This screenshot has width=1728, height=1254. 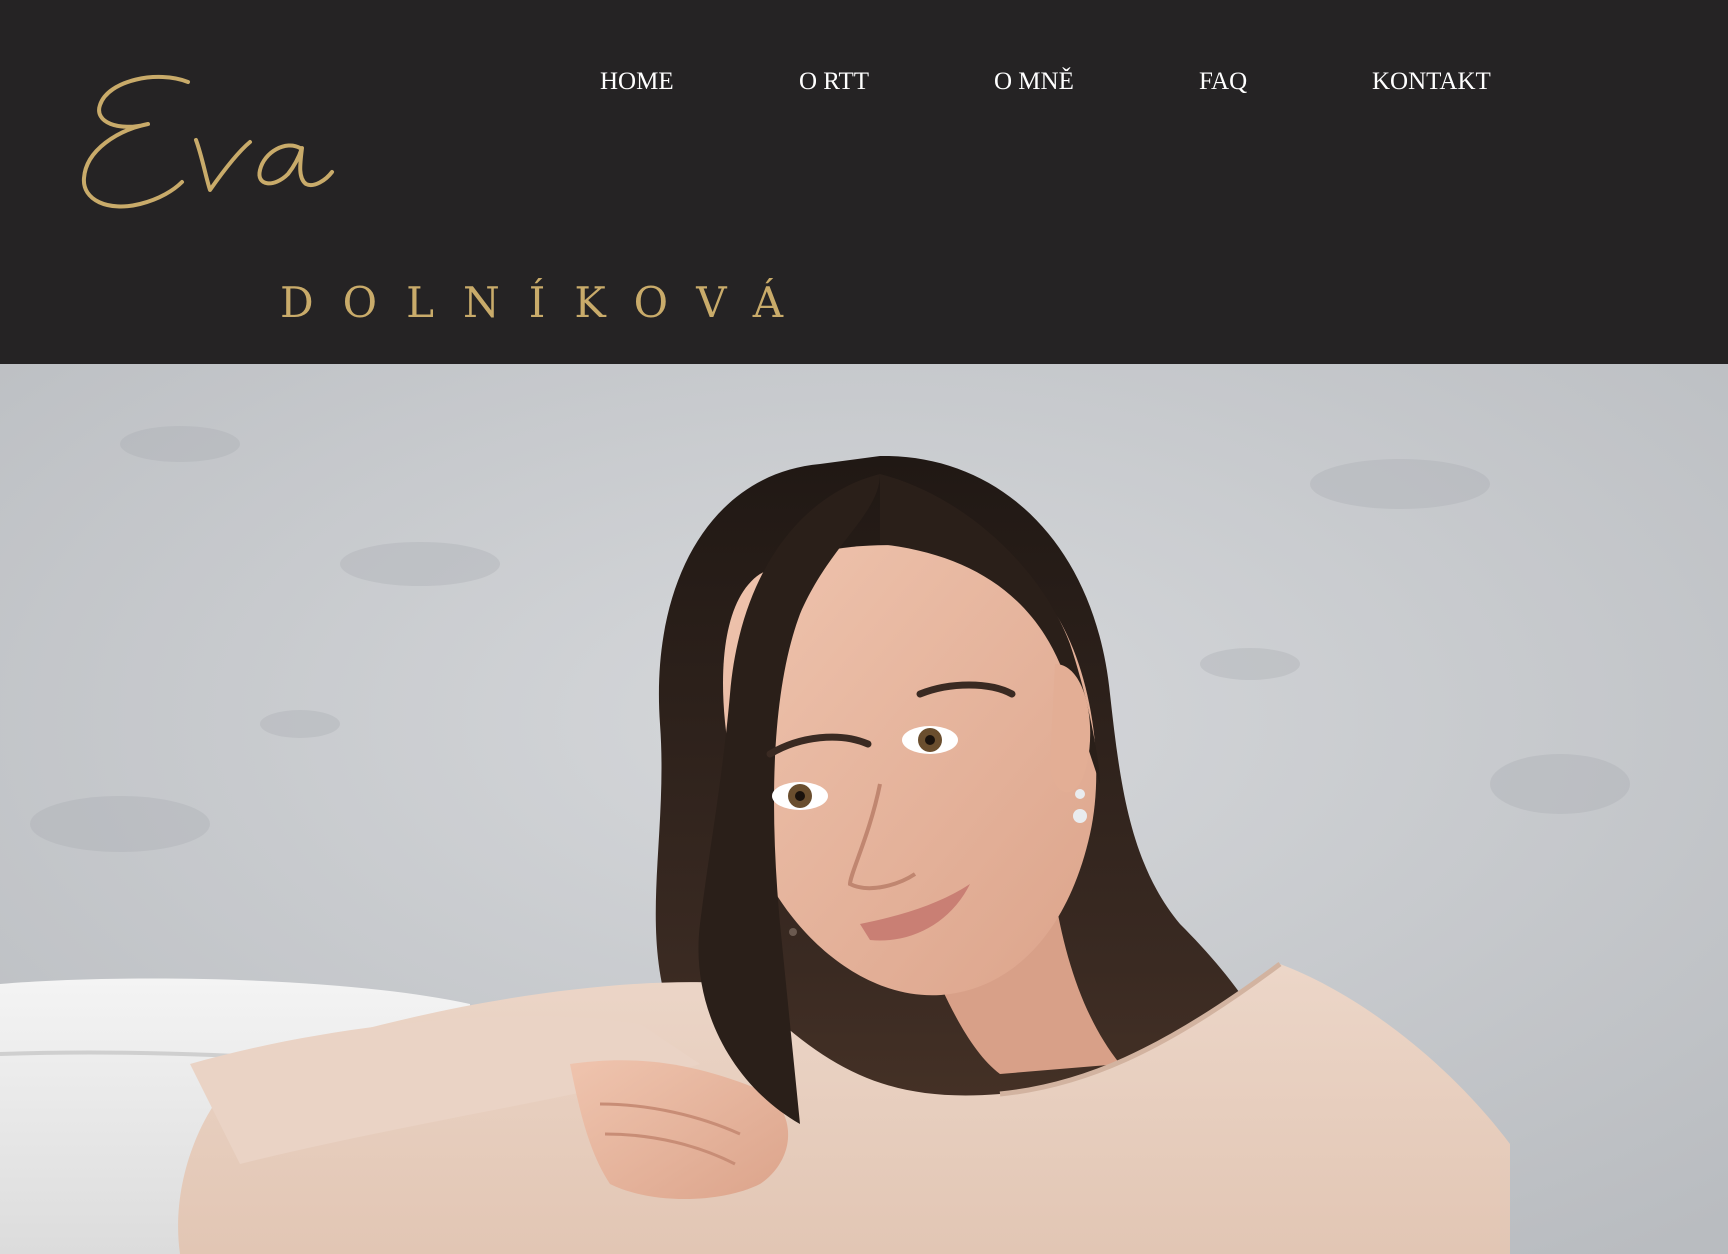 I want to click on nav-item-o-rtt: O RTT, so click(x=834, y=82).